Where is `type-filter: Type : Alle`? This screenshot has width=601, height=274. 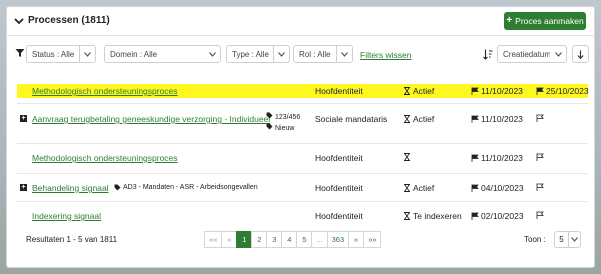 type-filter: Type : Alle is located at coordinates (258, 54).